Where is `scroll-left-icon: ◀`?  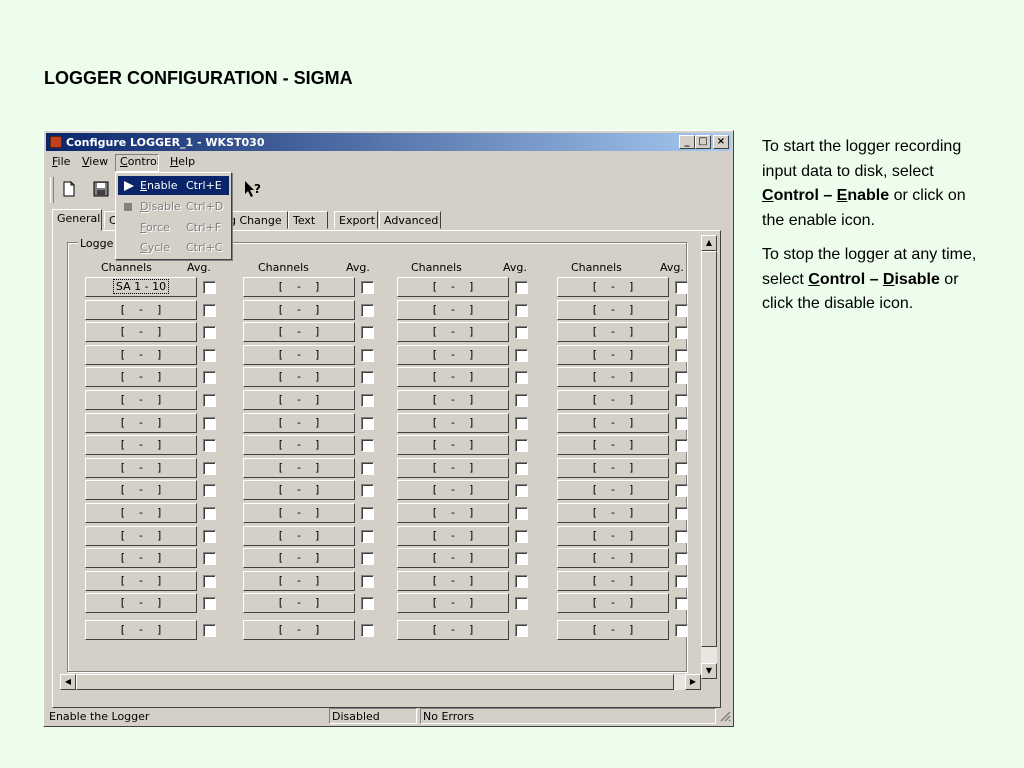 scroll-left-icon: ◀ is located at coordinates (68, 682).